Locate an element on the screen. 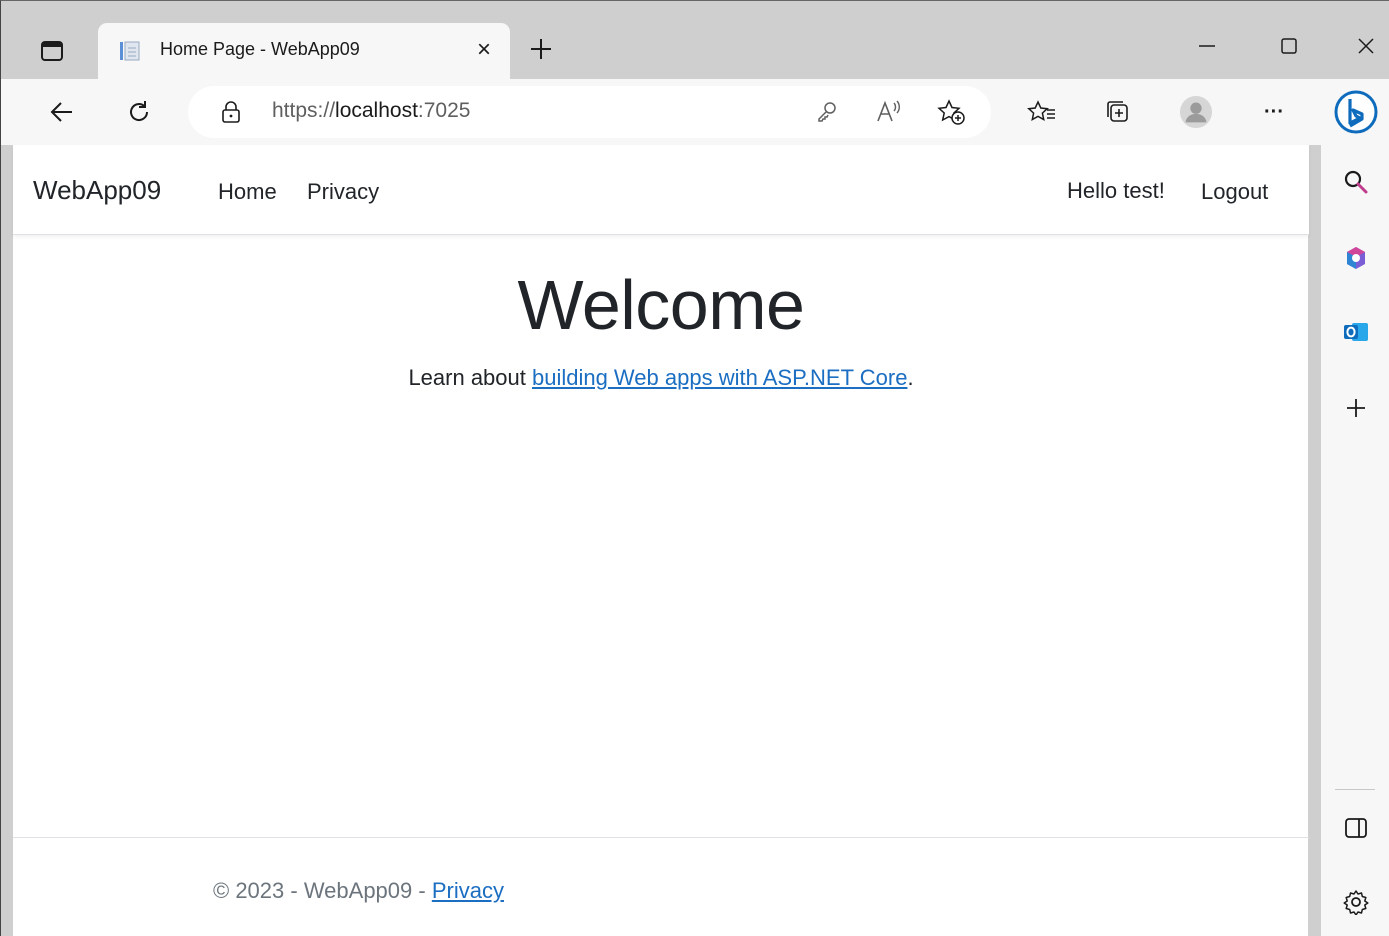 This screenshot has width=1389, height=936. address-bar: https://localhost:7025 is located at coordinates (589, 112).